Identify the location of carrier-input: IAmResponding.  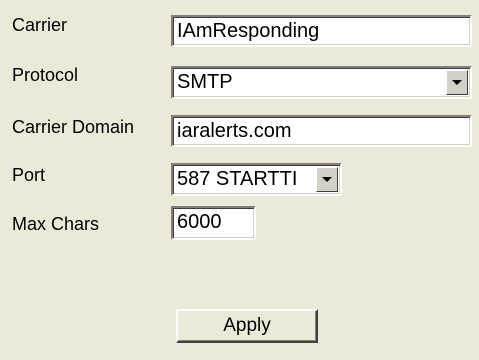
(321, 31).